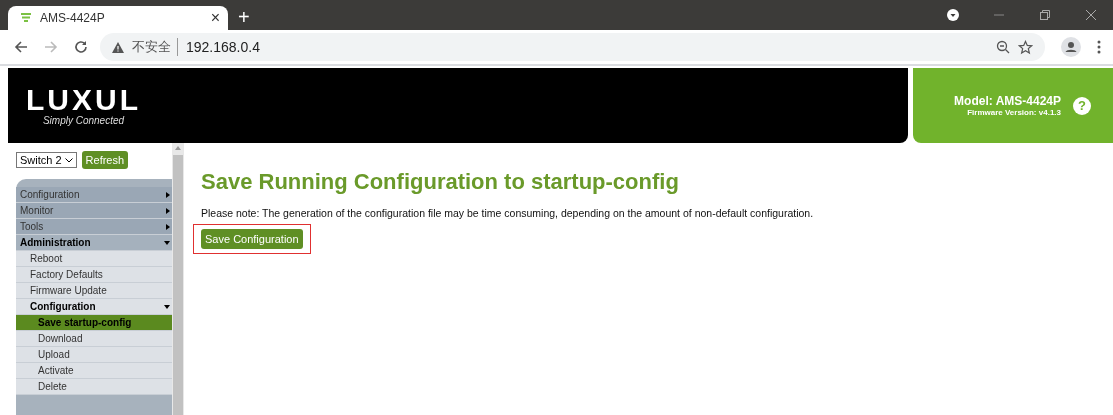  Describe the element at coordinates (178, 279) in the screenshot. I see `scrollbar` at that location.